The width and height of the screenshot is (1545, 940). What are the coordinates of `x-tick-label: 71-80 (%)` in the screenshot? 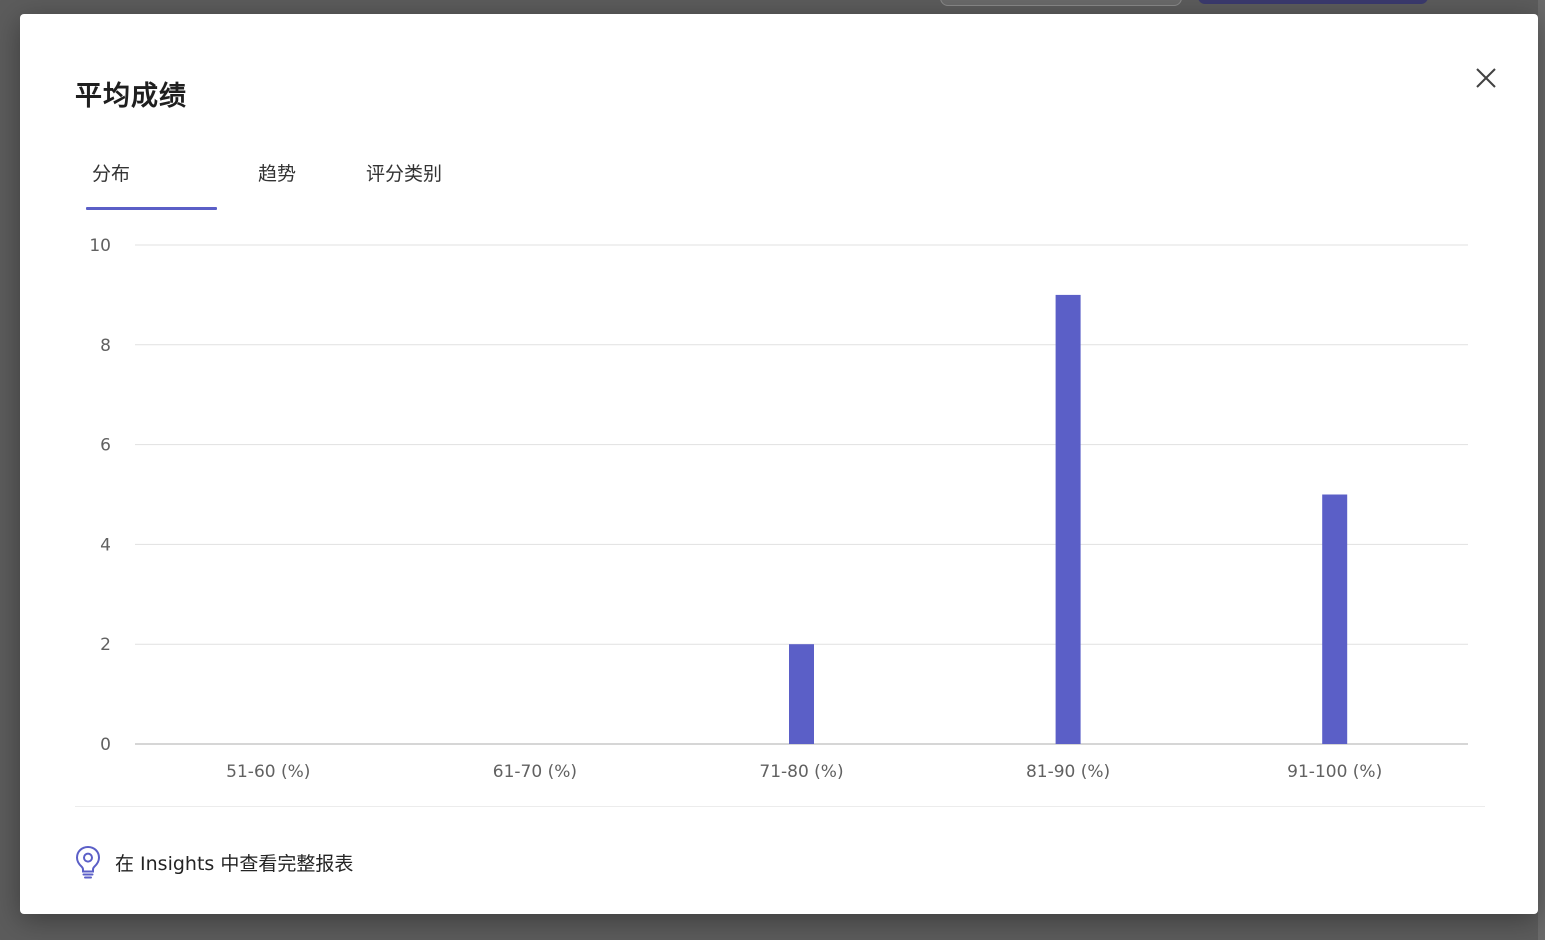 It's located at (801, 772).